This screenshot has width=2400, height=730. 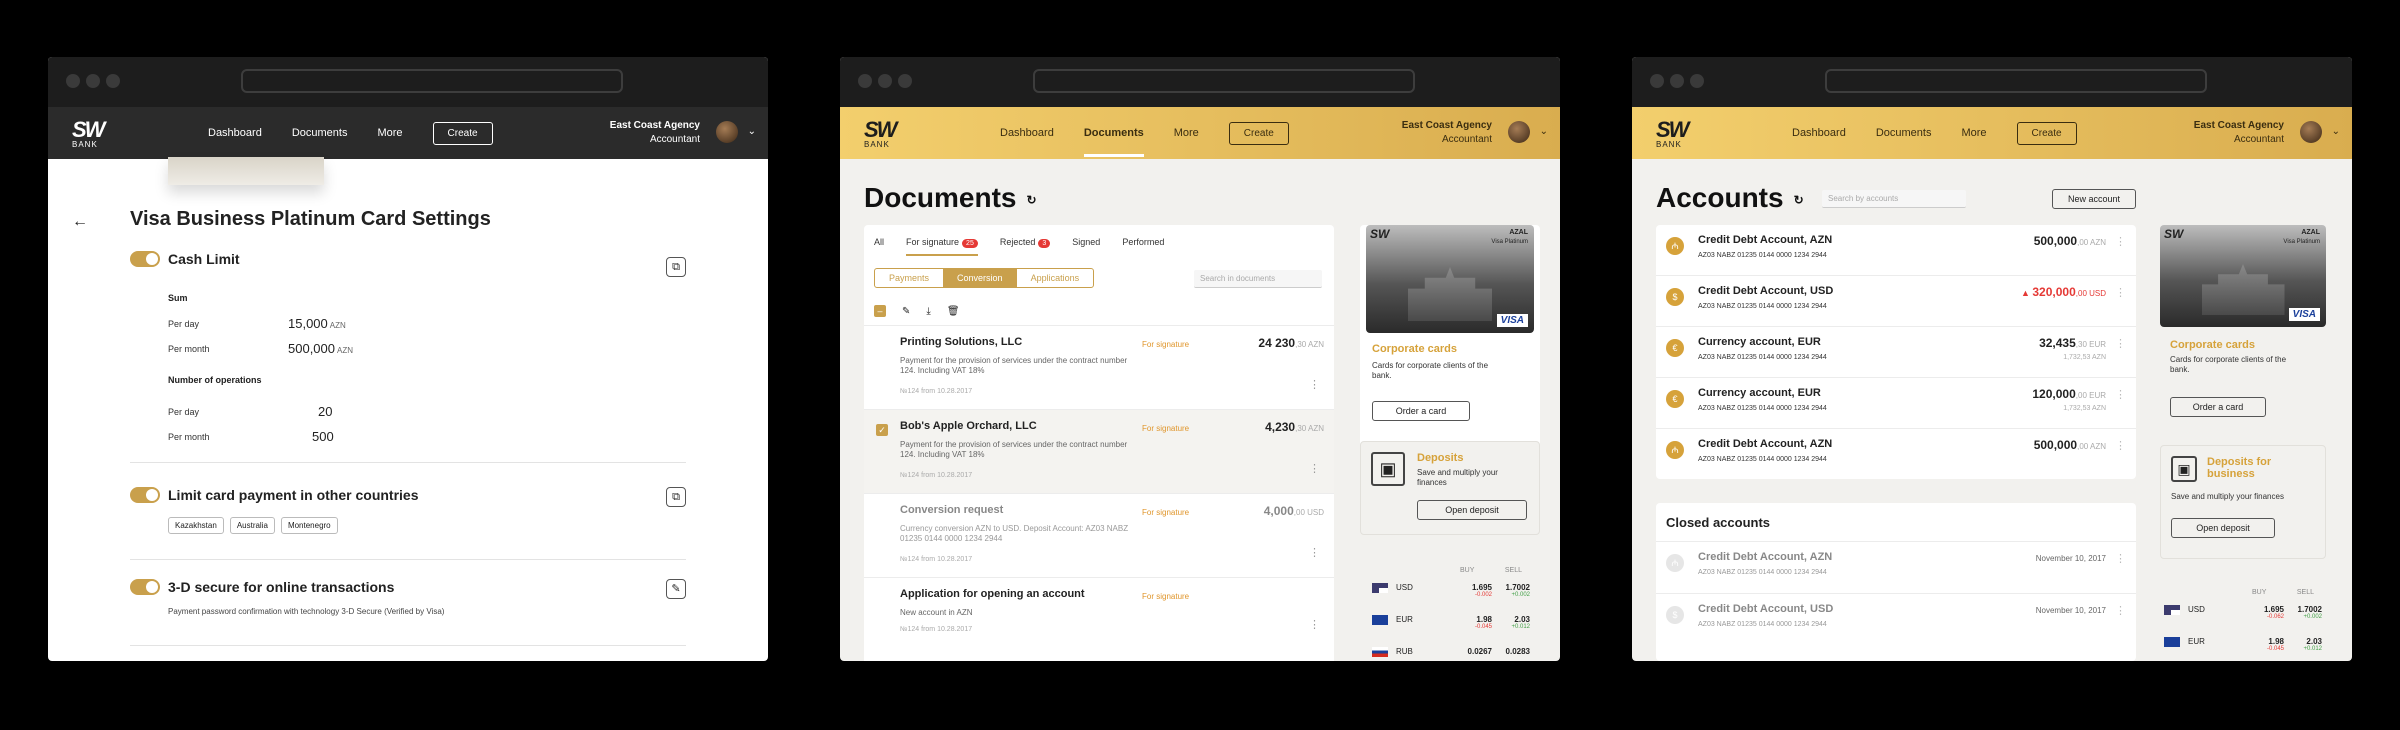 What do you see at coordinates (1086, 246) in the screenshot?
I see `tab-signed: Signed` at bounding box center [1086, 246].